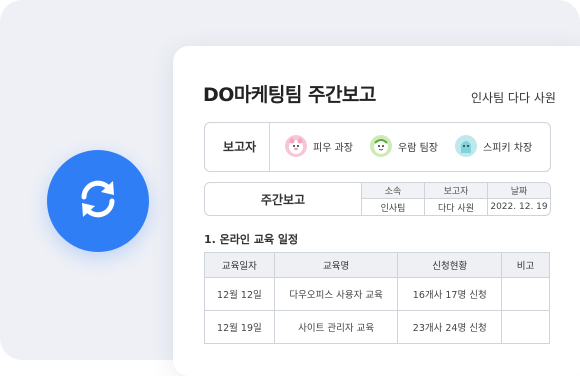 Image resolution: width=580 pixels, height=376 pixels. What do you see at coordinates (393, 191) in the screenshot?
I see `weekly-header-dept: 소속` at bounding box center [393, 191].